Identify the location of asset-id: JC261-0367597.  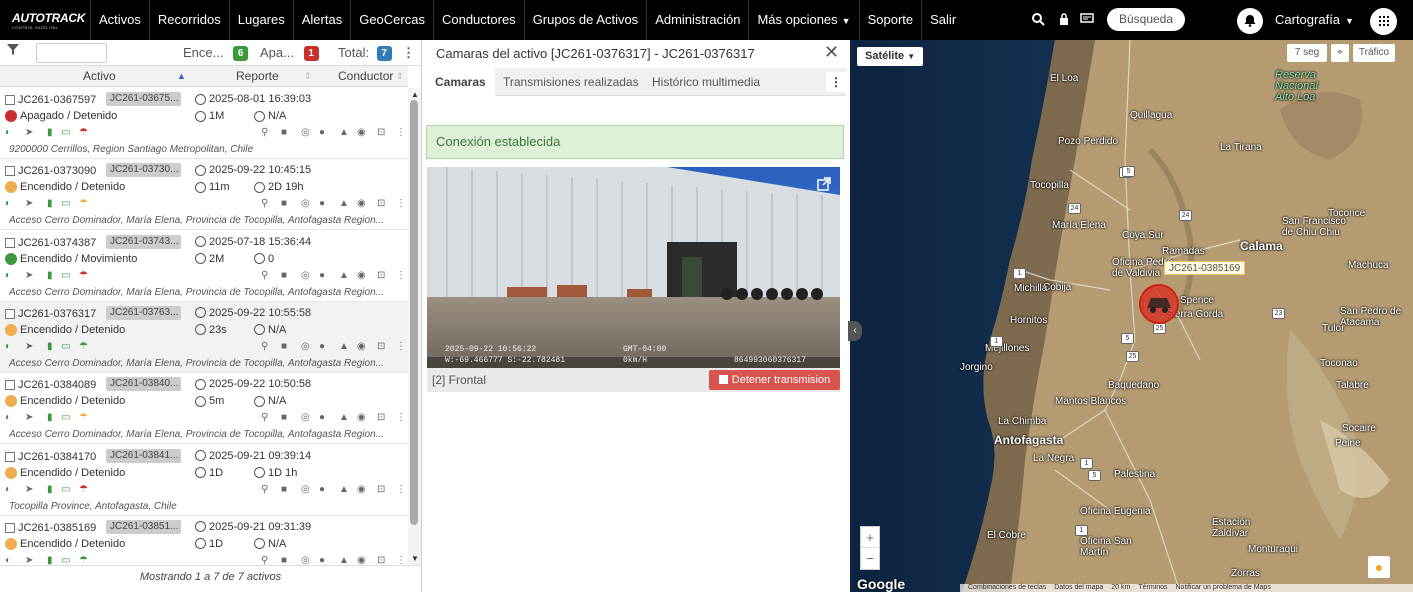
(57, 100).